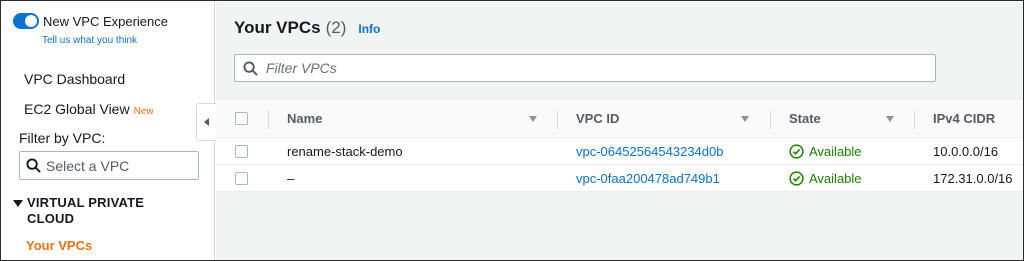 This screenshot has height=261, width=1024. What do you see at coordinates (369, 29) in the screenshot?
I see `info-link: Info` at bounding box center [369, 29].